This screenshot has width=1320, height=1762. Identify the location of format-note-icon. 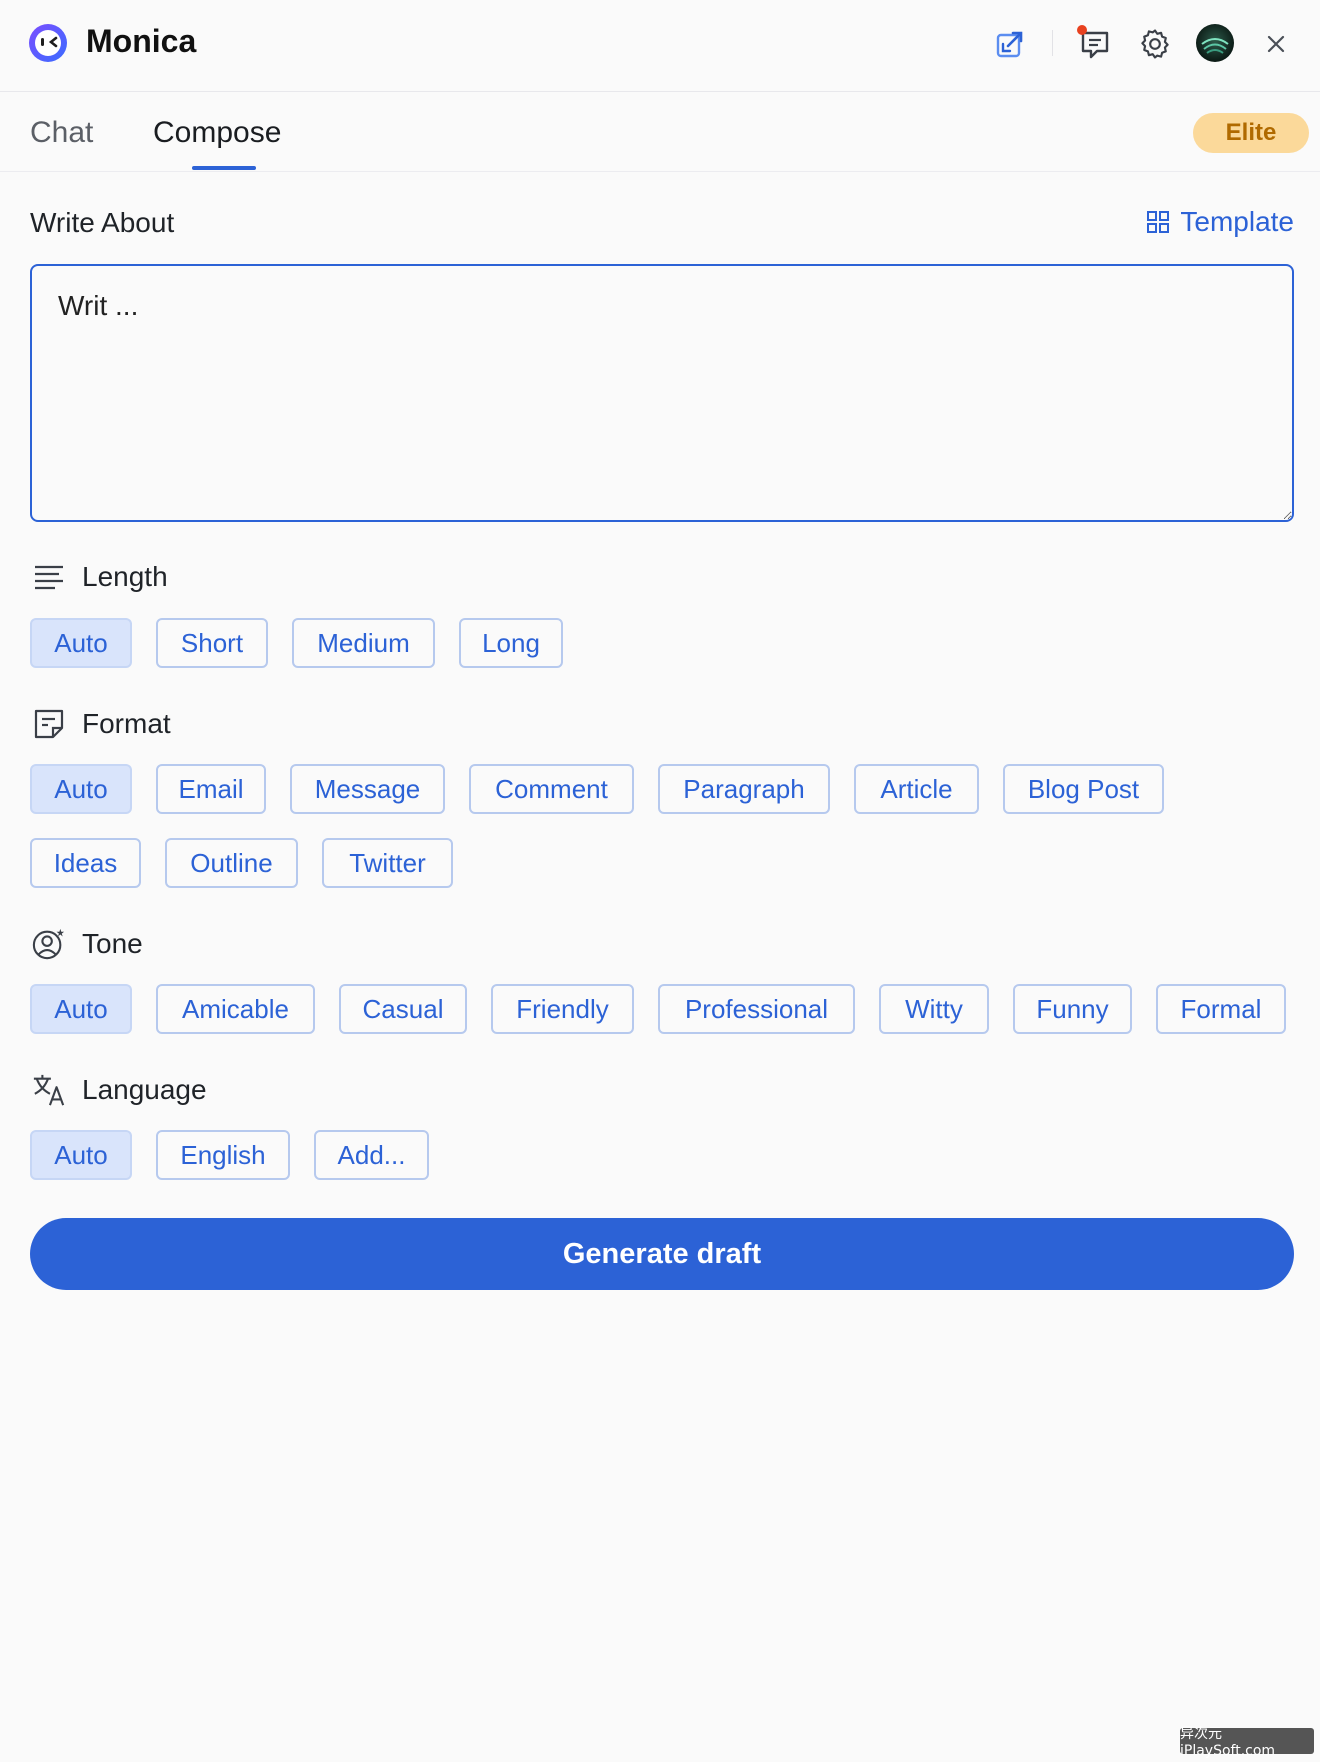
(49, 724).